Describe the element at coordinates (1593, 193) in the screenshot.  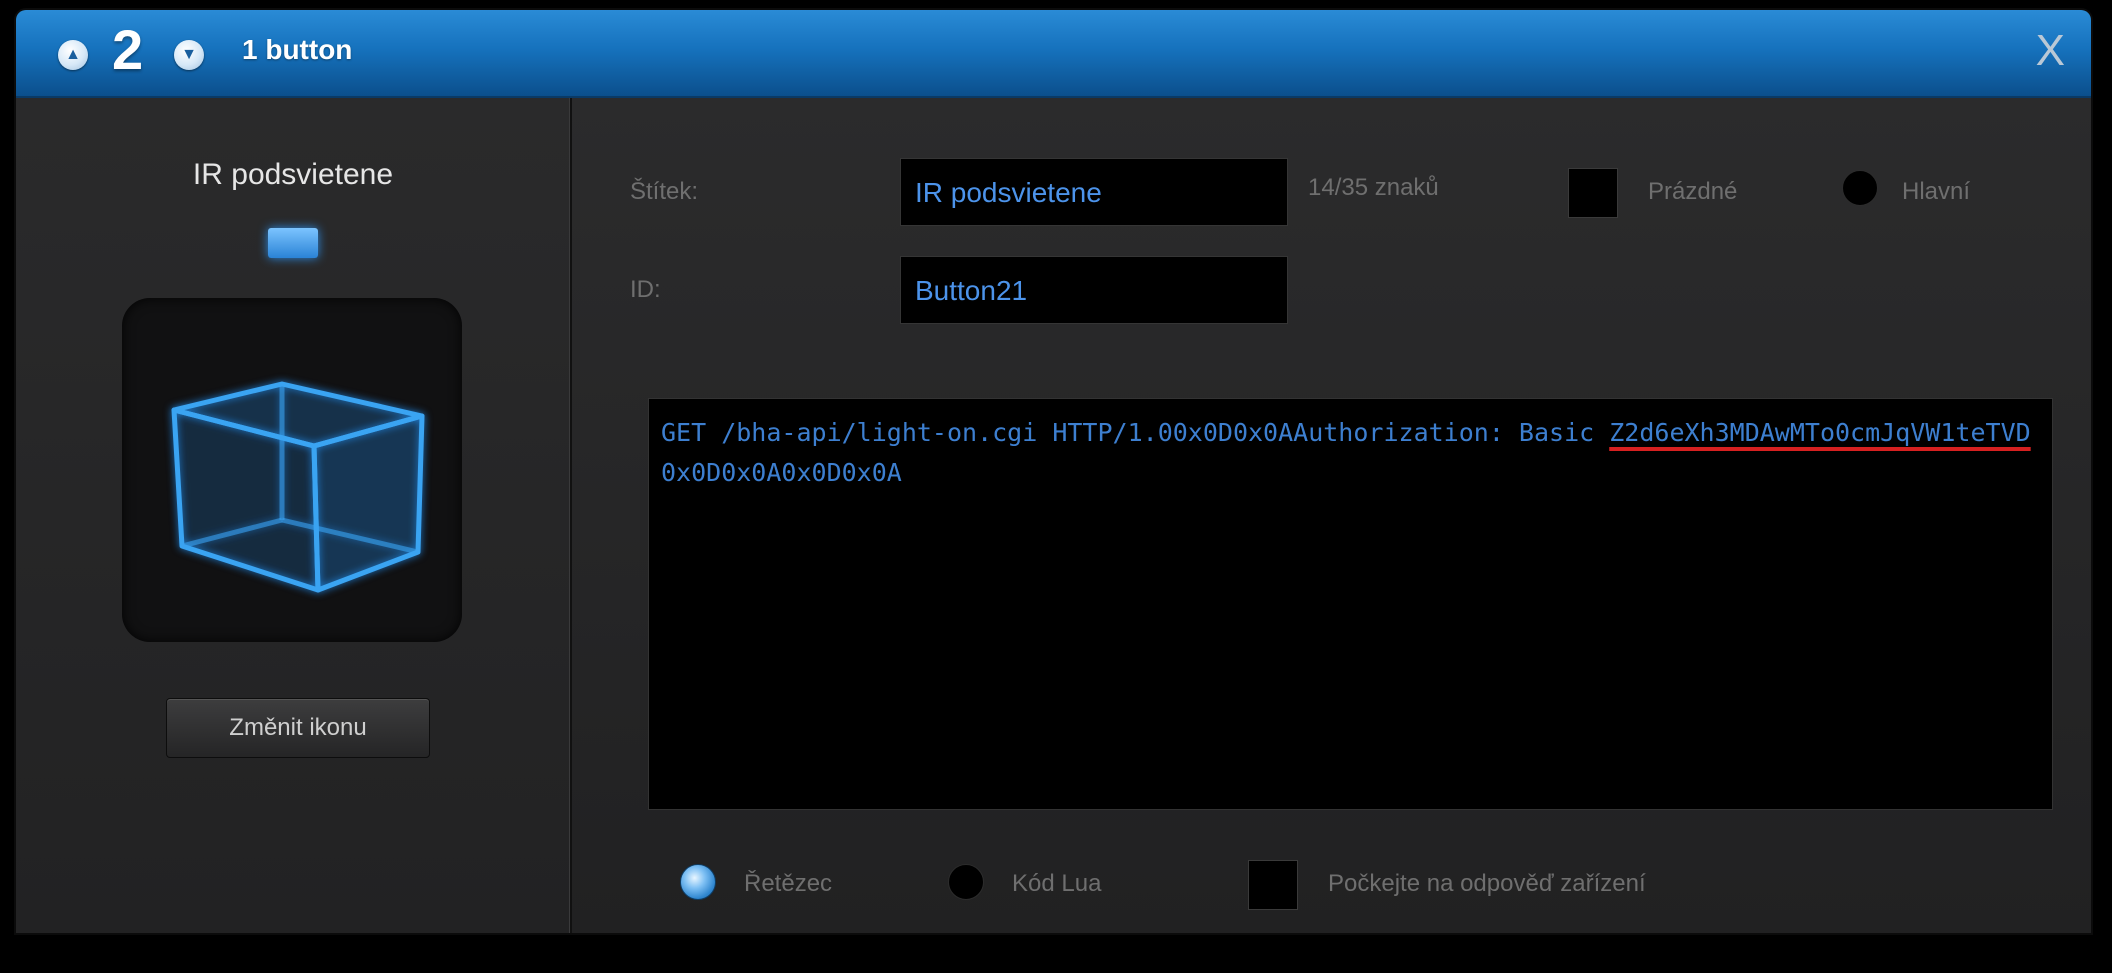
I see `empty-checkbox` at that location.